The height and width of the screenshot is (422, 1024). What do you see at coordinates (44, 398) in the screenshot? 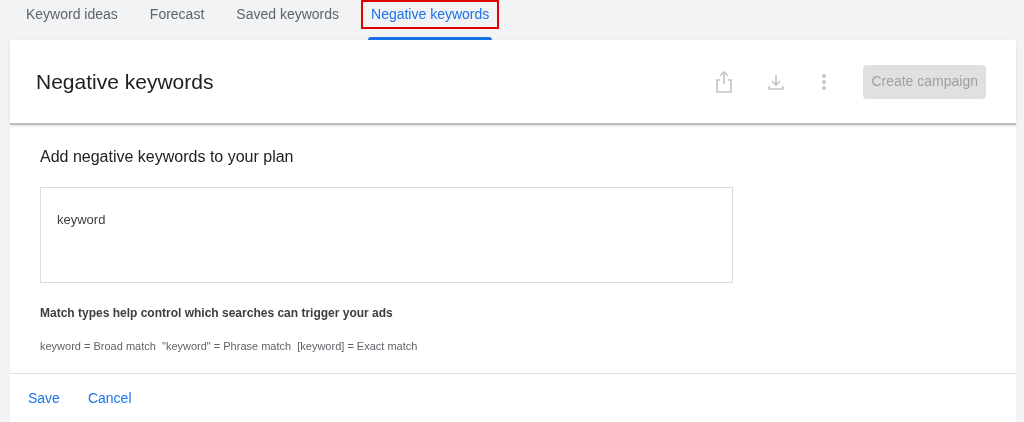
I see `action-link: Save` at bounding box center [44, 398].